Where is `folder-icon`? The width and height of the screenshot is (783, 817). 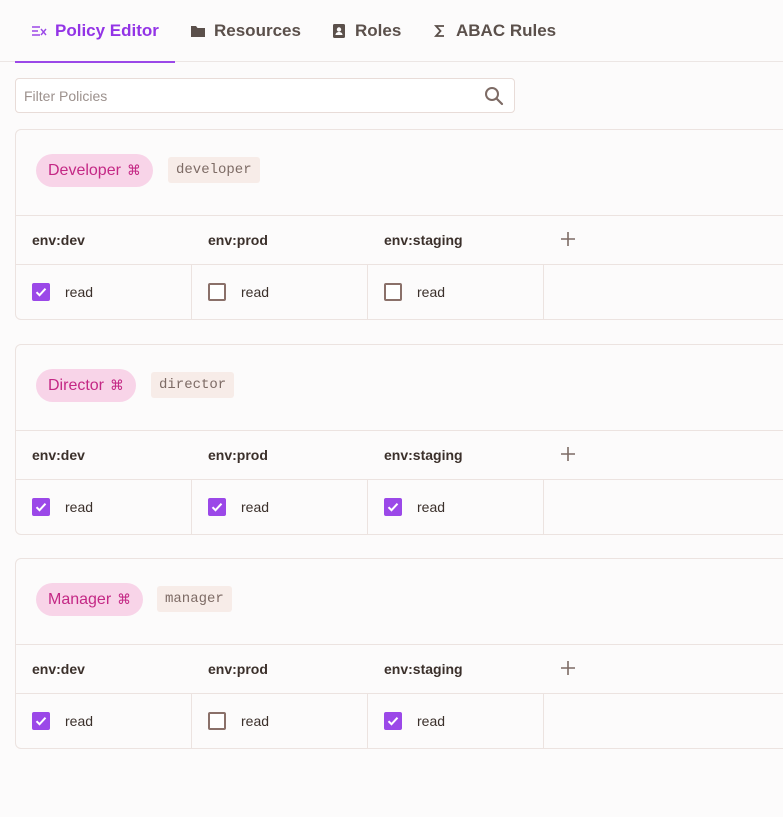
folder-icon is located at coordinates (198, 31).